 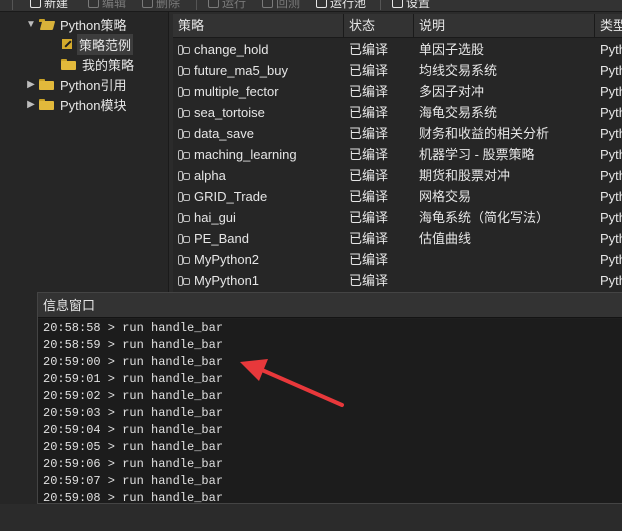 What do you see at coordinates (231, 49) in the screenshot?
I see `cell-strategy-name-text: change_hold` at bounding box center [231, 49].